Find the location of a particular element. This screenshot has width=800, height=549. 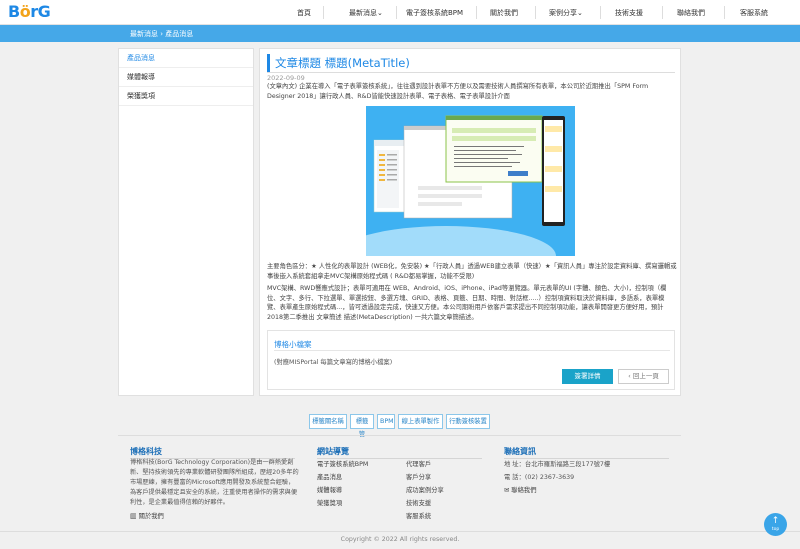

tag-item: 線上表單製作 is located at coordinates (420, 421).